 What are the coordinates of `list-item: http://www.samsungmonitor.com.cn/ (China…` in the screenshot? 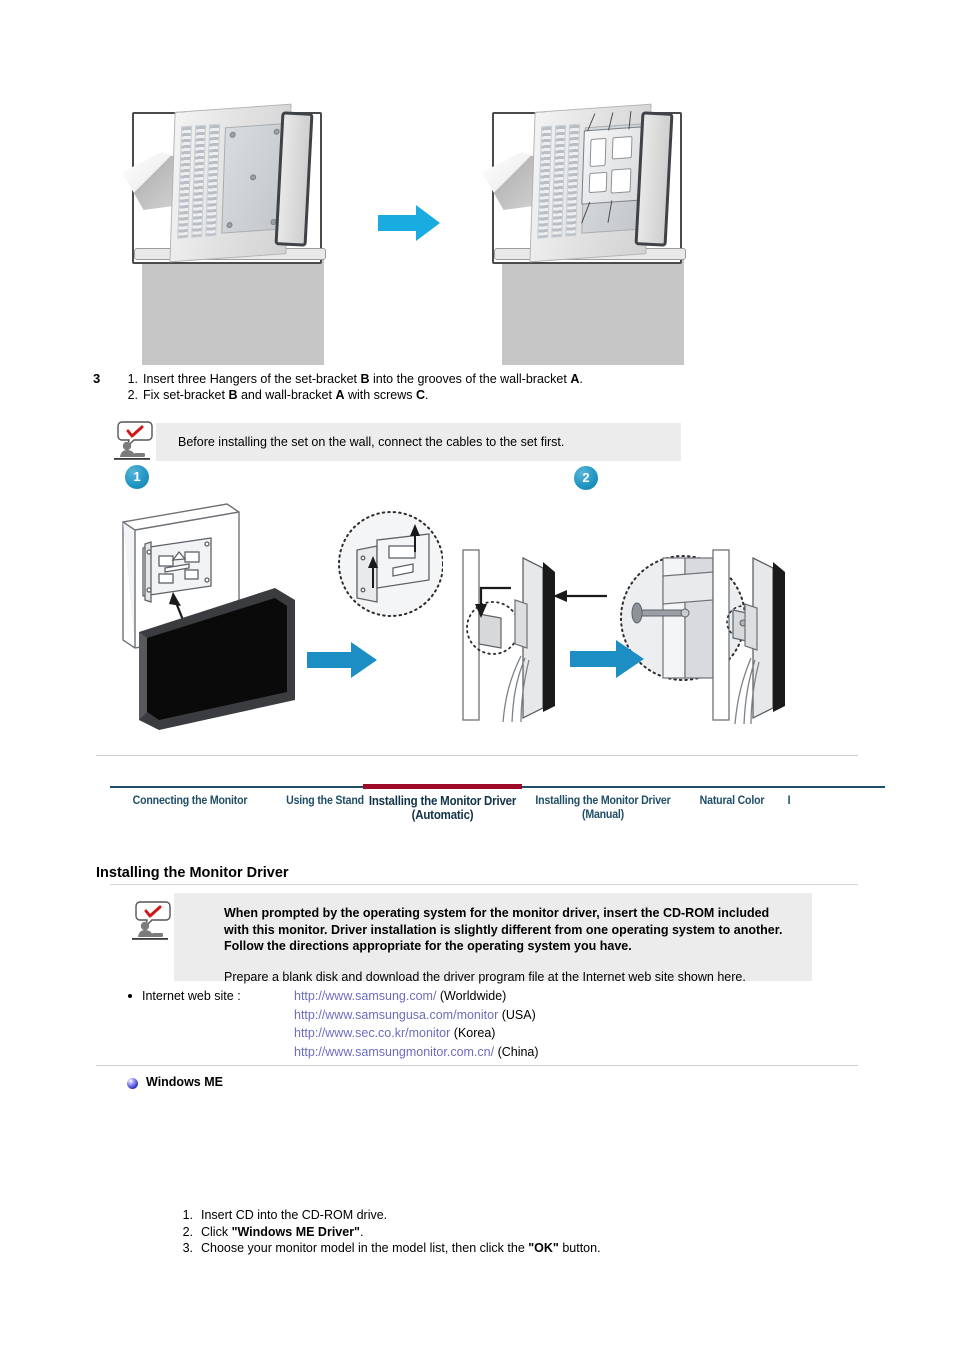 It's located at (416, 1052).